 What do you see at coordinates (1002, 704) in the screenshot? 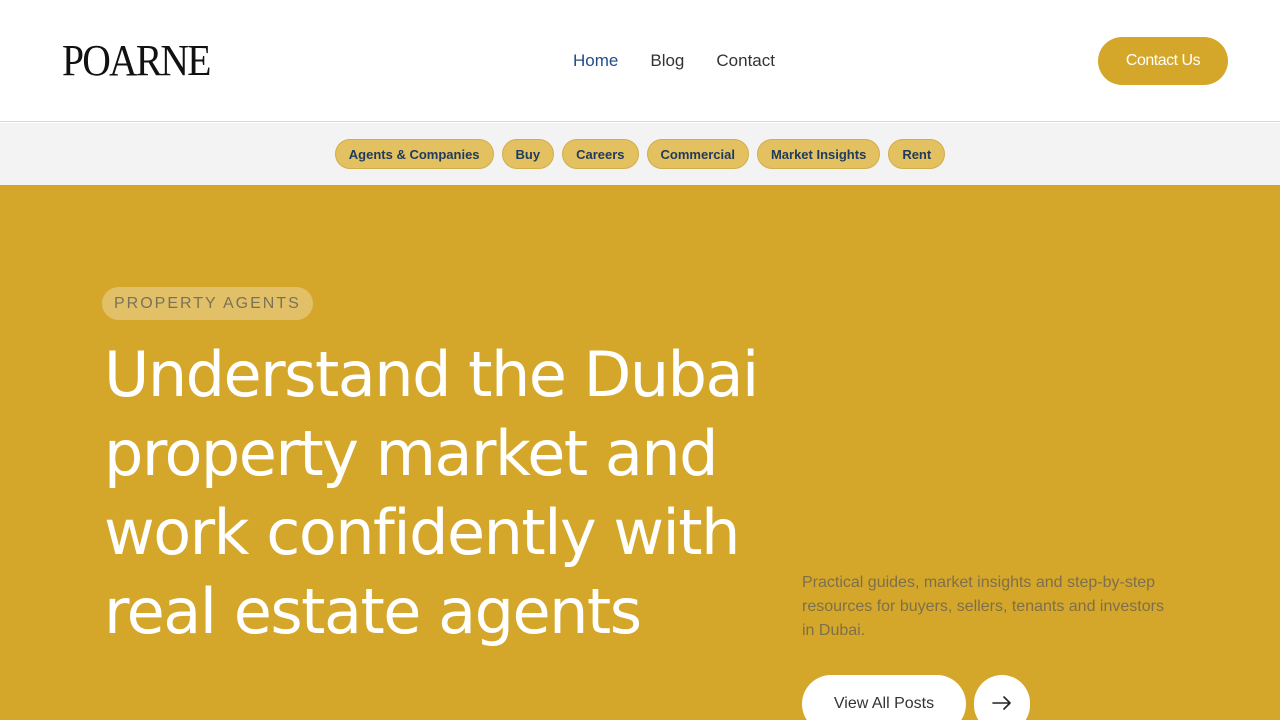
I see `arrow-right-icon` at bounding box center [1002, 704].